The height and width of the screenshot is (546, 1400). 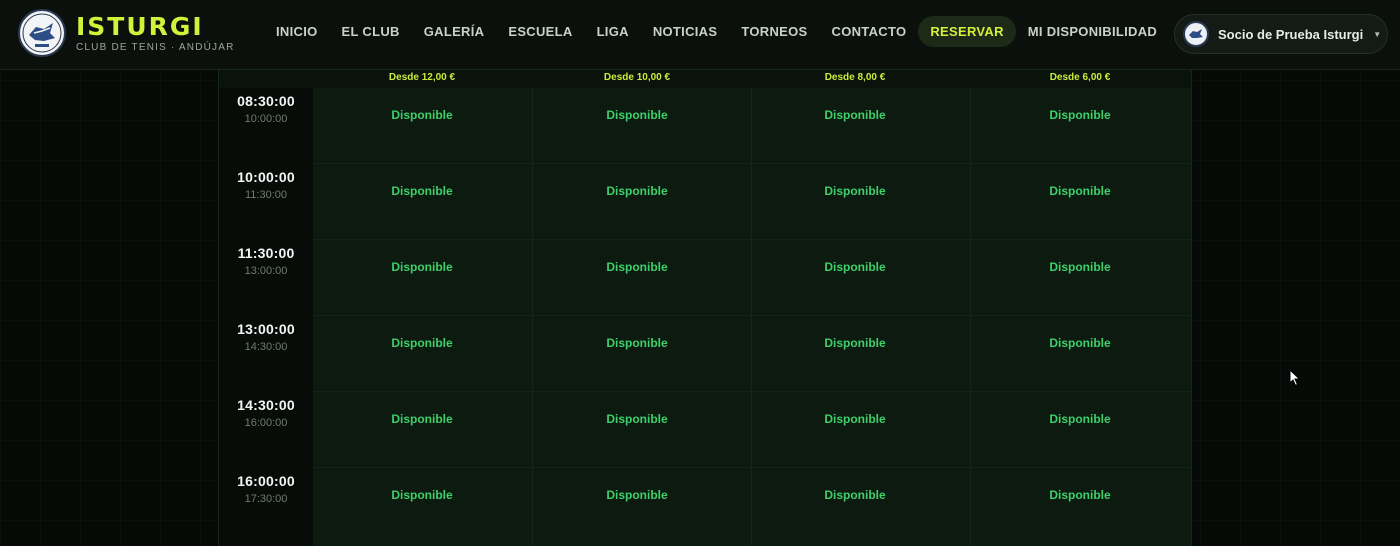 What do you see at coordinates (266, 271) in the screenshot?
I see `slot-end-time: 13:00:00` at bounding box center [266, 271].